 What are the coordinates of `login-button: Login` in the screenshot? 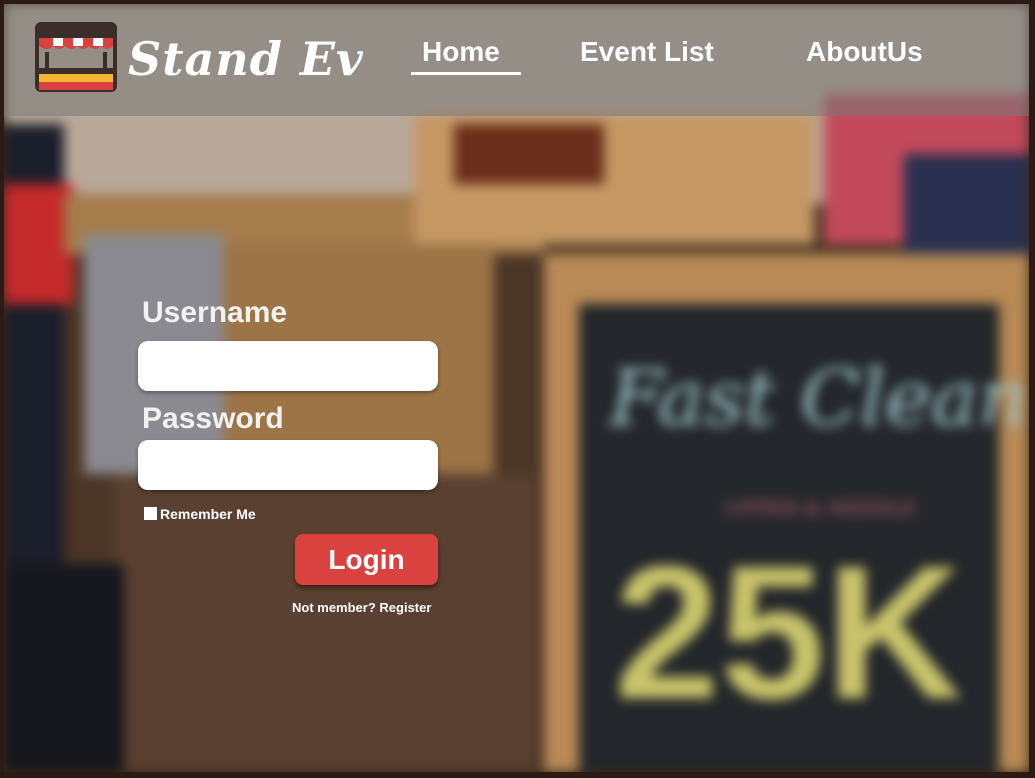 It's located at (366, 559).